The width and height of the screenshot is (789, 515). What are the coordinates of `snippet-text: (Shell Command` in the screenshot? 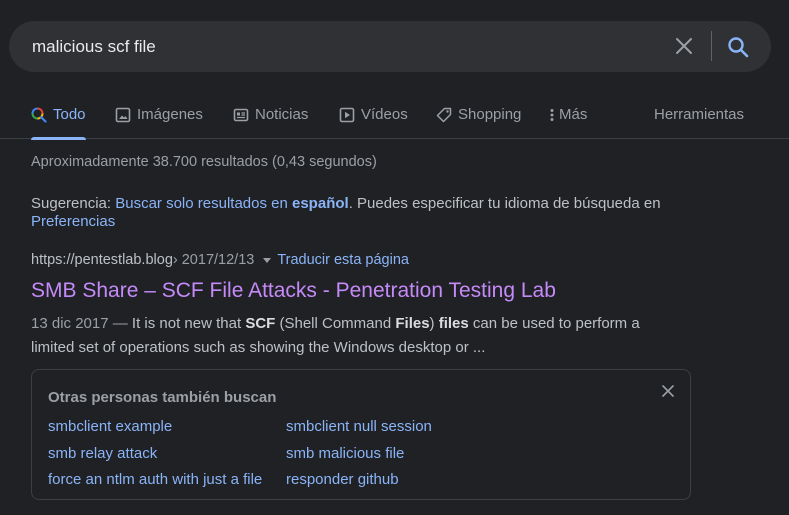 It's located at (335, 323).